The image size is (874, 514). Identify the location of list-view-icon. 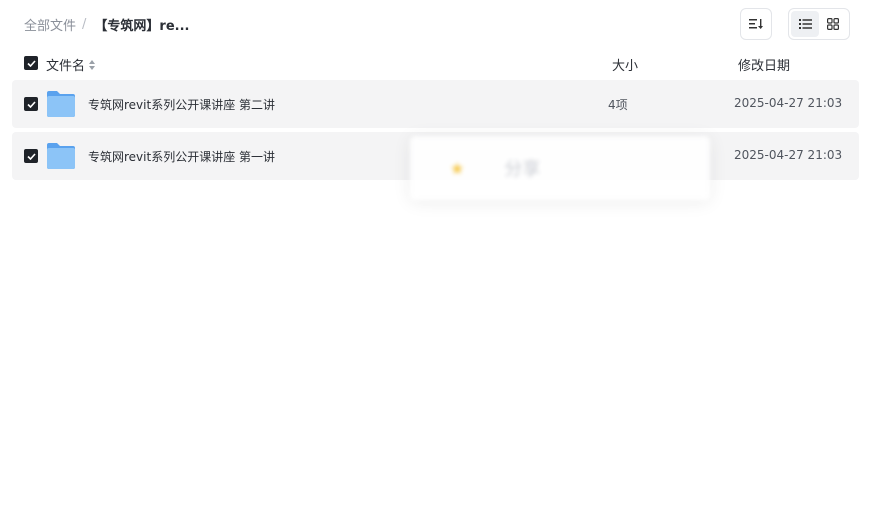
(805, 24).